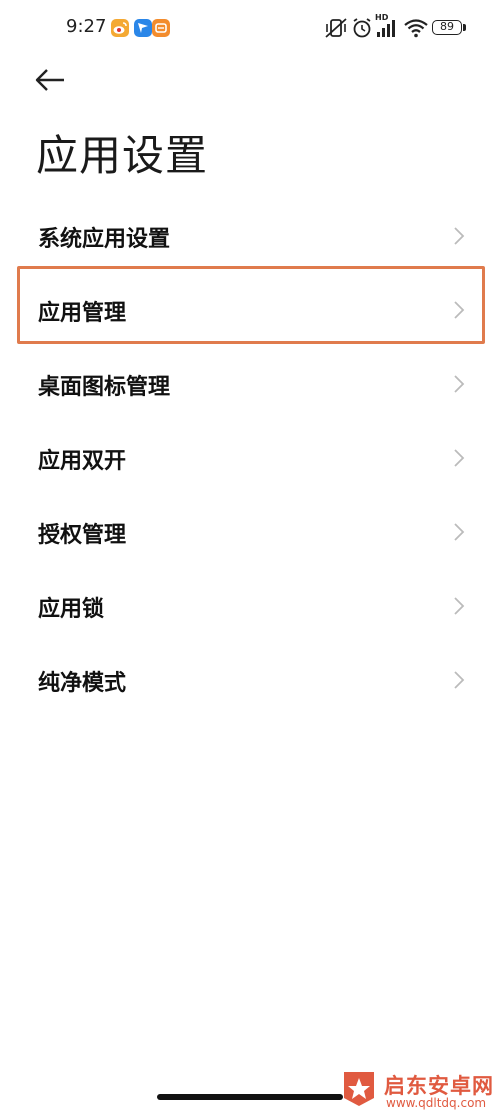  Describe the element at coordinates (382, 17) in the screenshot. I see `hd-badge: HD` at that location.